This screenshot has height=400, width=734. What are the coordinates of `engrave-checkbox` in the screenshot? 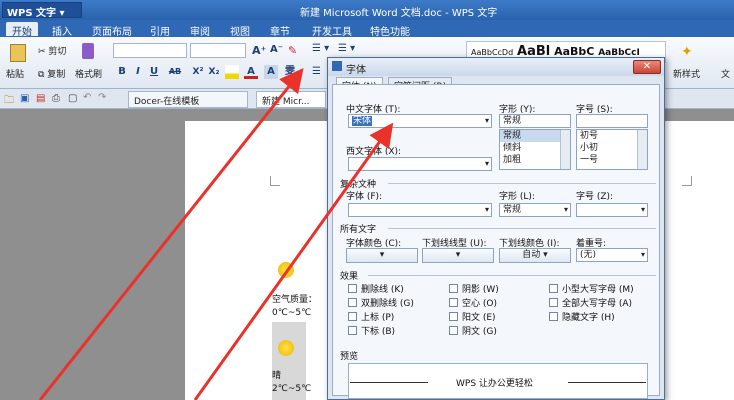 It's located at (453, 330).